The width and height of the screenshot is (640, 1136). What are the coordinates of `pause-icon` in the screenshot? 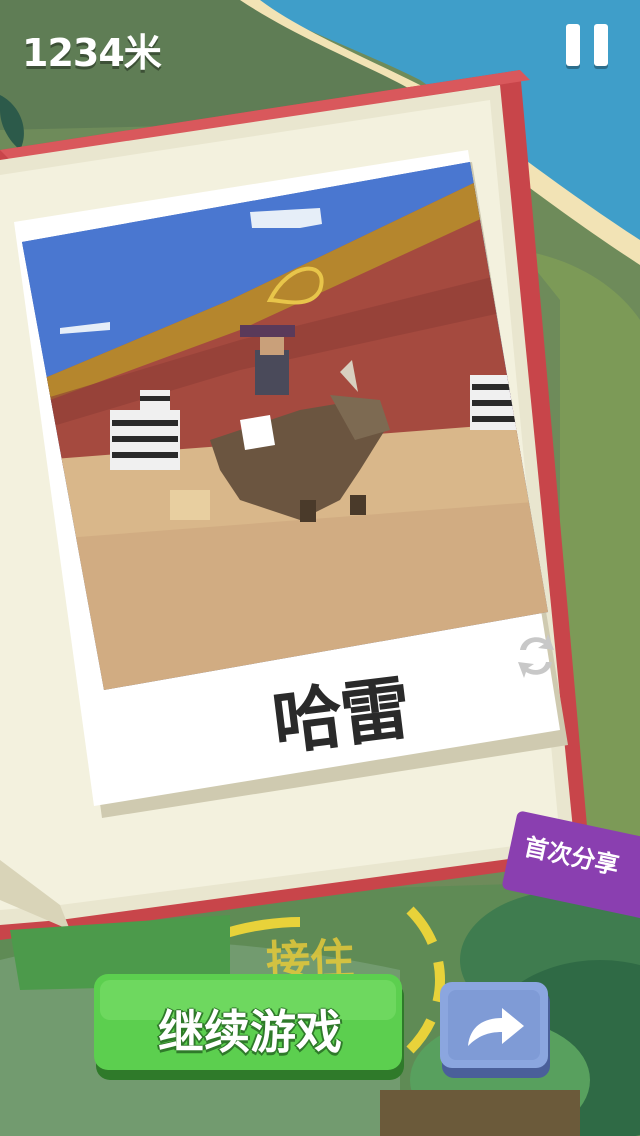 It's located at (573, 45).